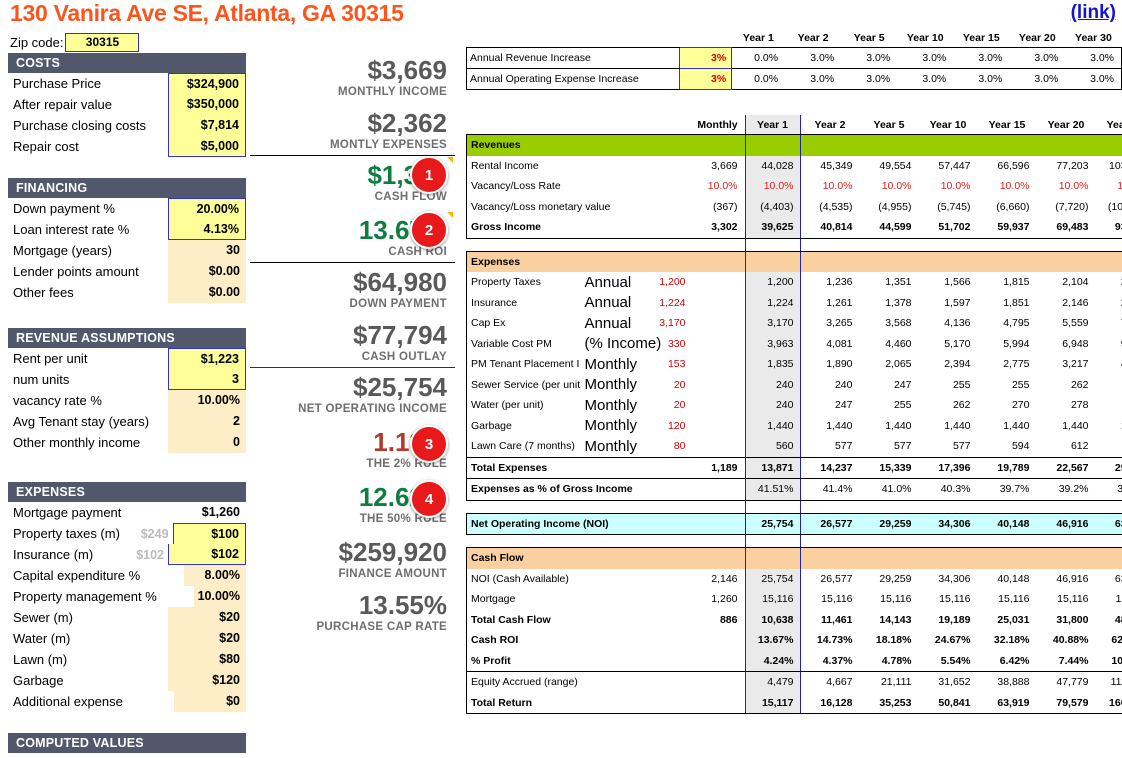 The width and height of the screenshot is (1122, 758). What do you see at coordinates (41, 379) in the screenshot?
I see `label-num-units: num units` at bounding box center [41, 379].